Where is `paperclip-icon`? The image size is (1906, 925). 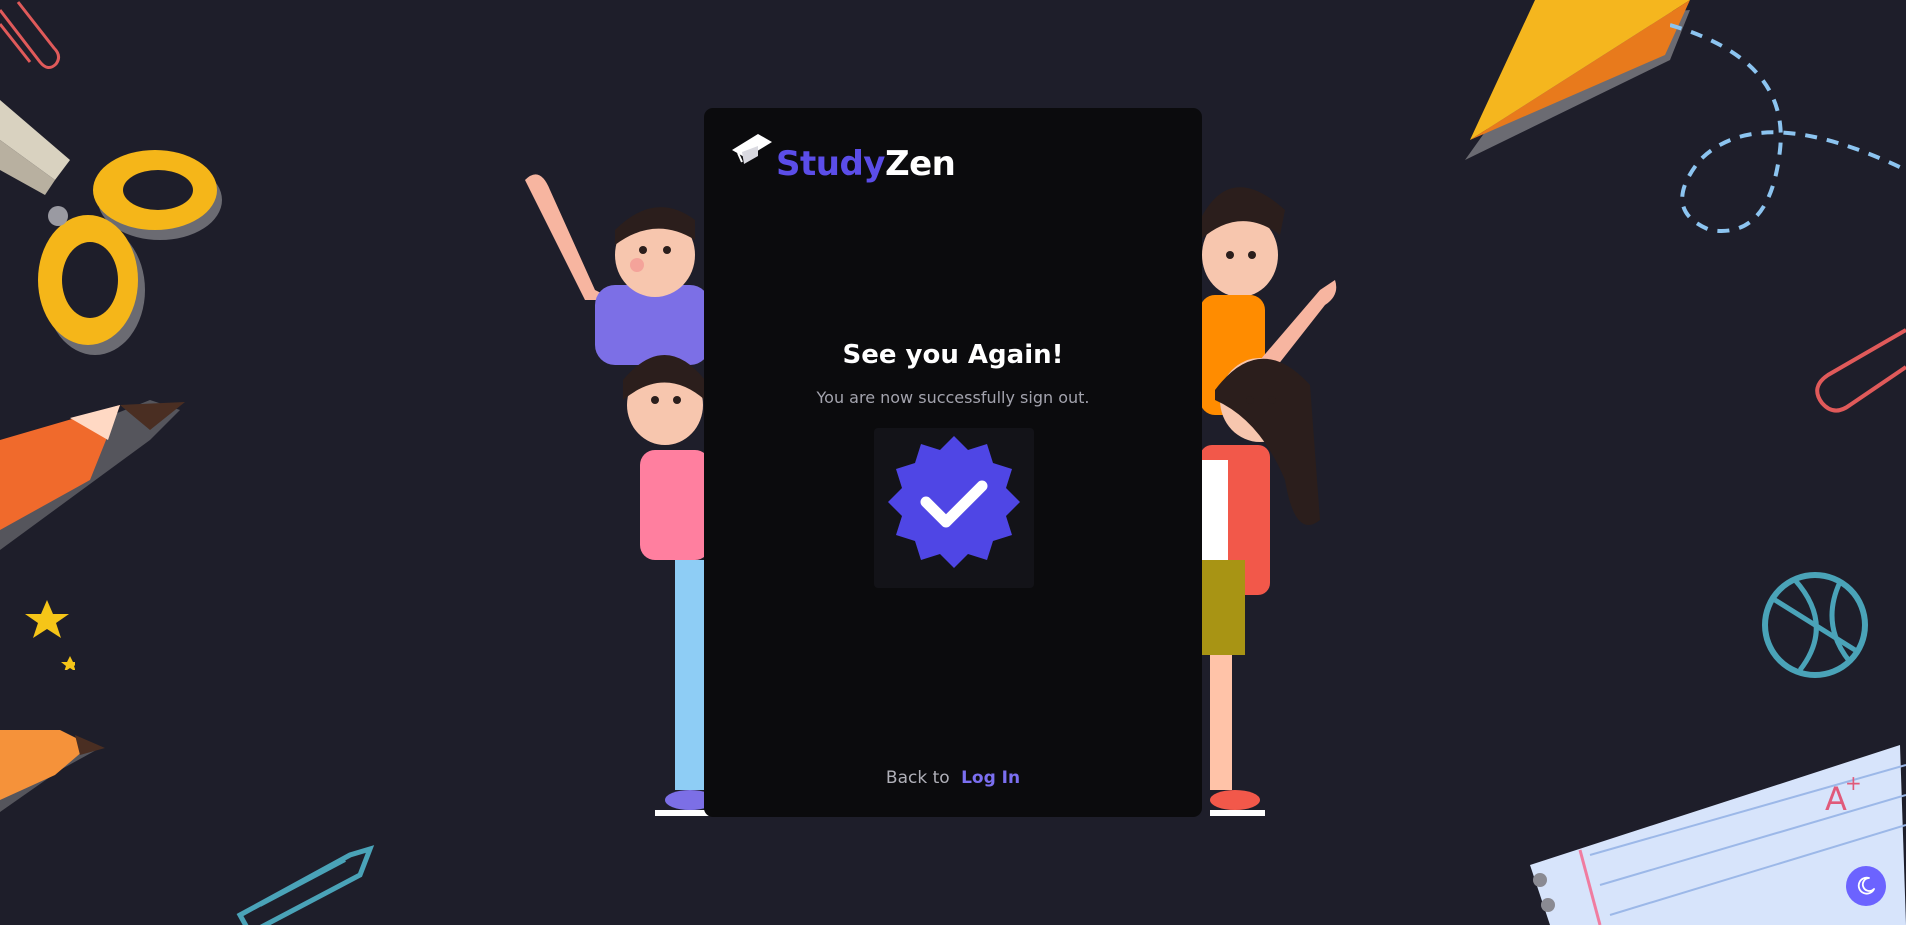
paperclip-icon is located at coordinates (30, 35).